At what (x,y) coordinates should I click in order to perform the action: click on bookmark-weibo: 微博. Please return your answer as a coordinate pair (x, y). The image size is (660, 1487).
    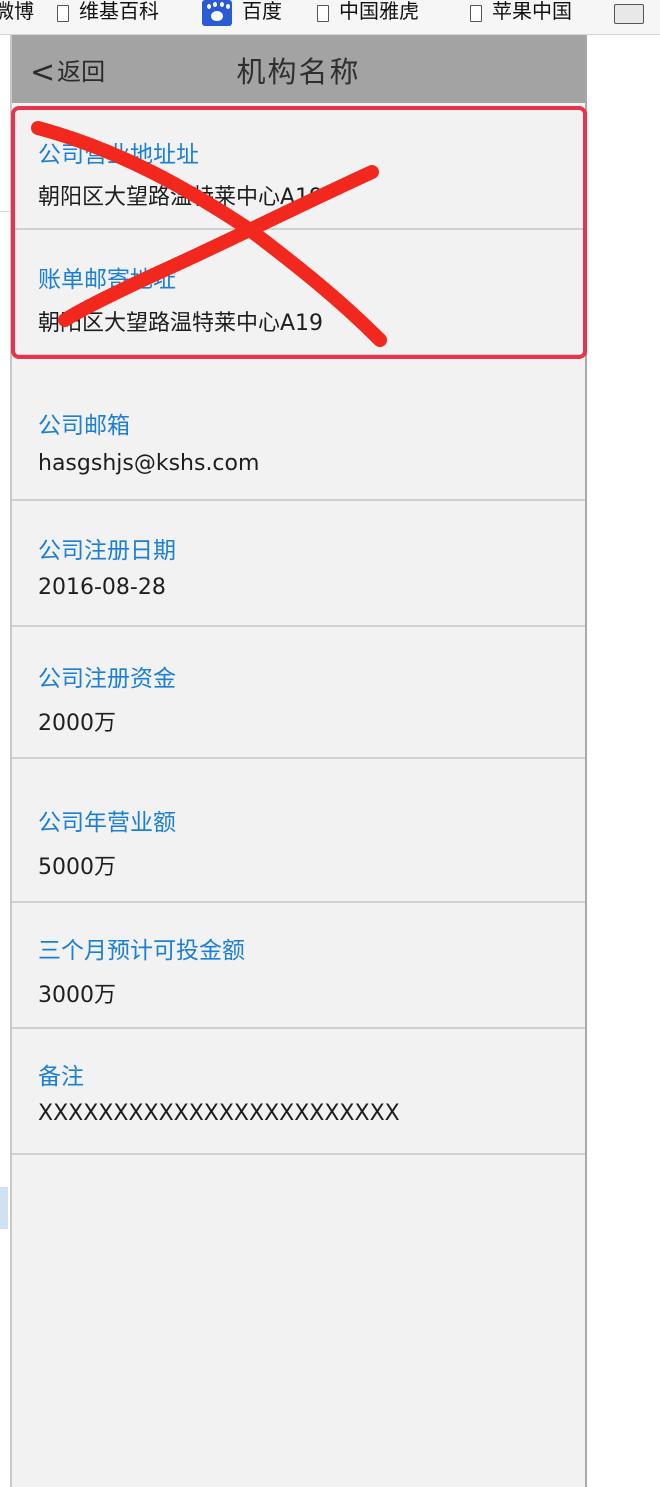
    Looking at the image, I should click on (17, 13).